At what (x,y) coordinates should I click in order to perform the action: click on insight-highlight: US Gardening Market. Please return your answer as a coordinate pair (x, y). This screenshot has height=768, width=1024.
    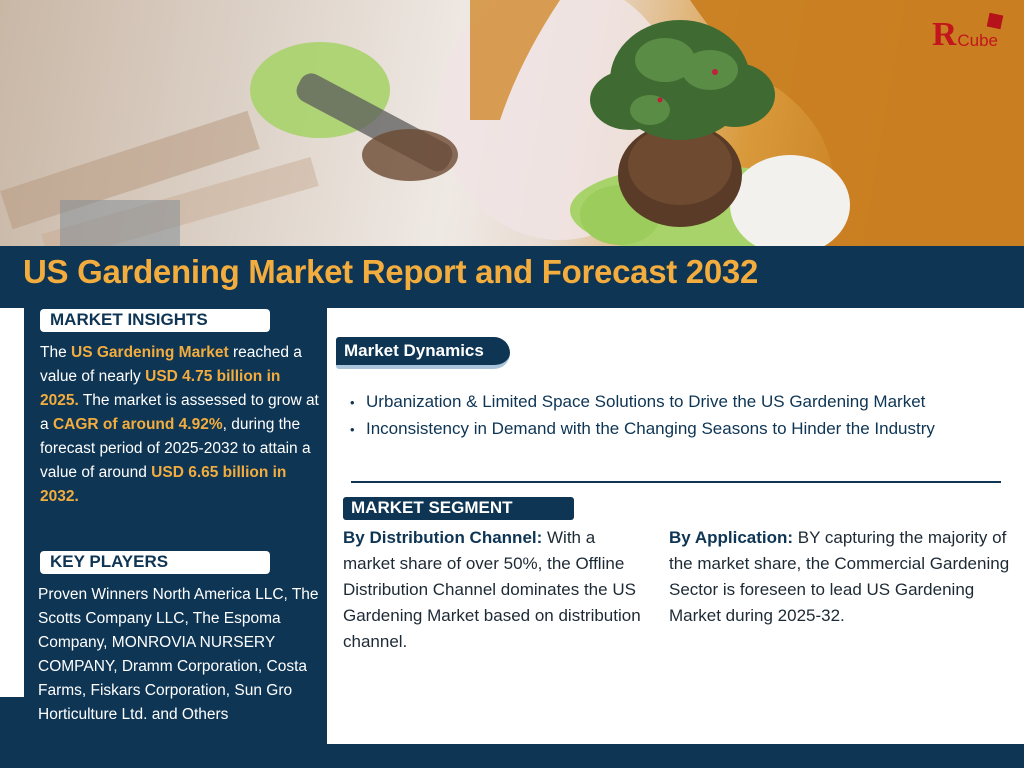
    Looking at the image, I should click on (150, 352).